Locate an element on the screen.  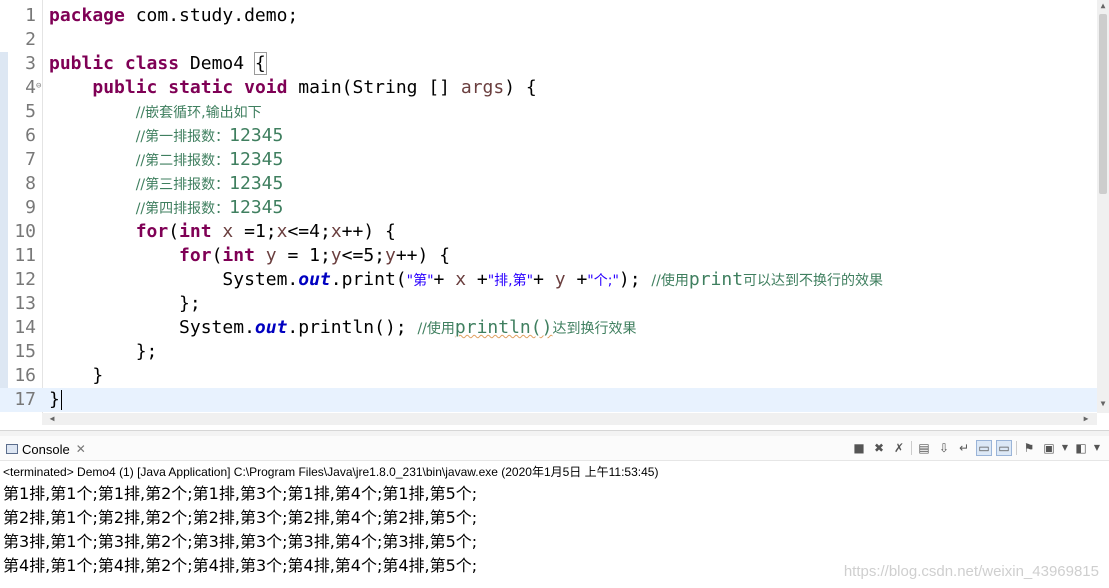
vertical-scroll-thumb is located at coordinates (1103, 104).